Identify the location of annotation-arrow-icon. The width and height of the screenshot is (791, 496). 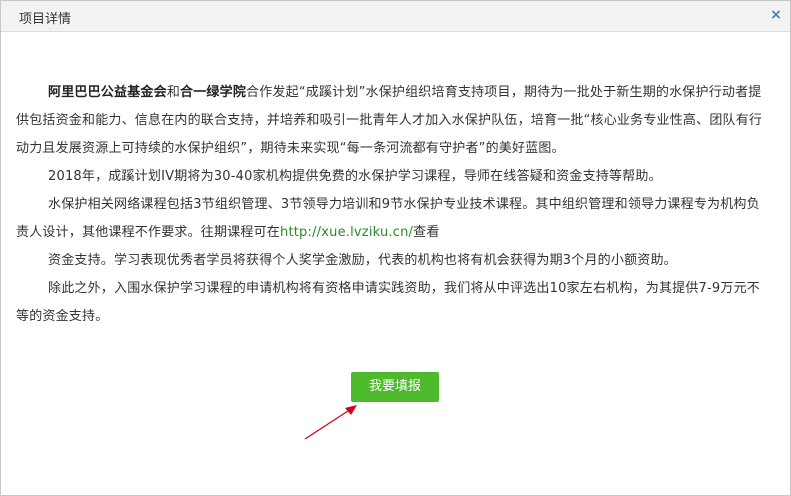
(330, 422).